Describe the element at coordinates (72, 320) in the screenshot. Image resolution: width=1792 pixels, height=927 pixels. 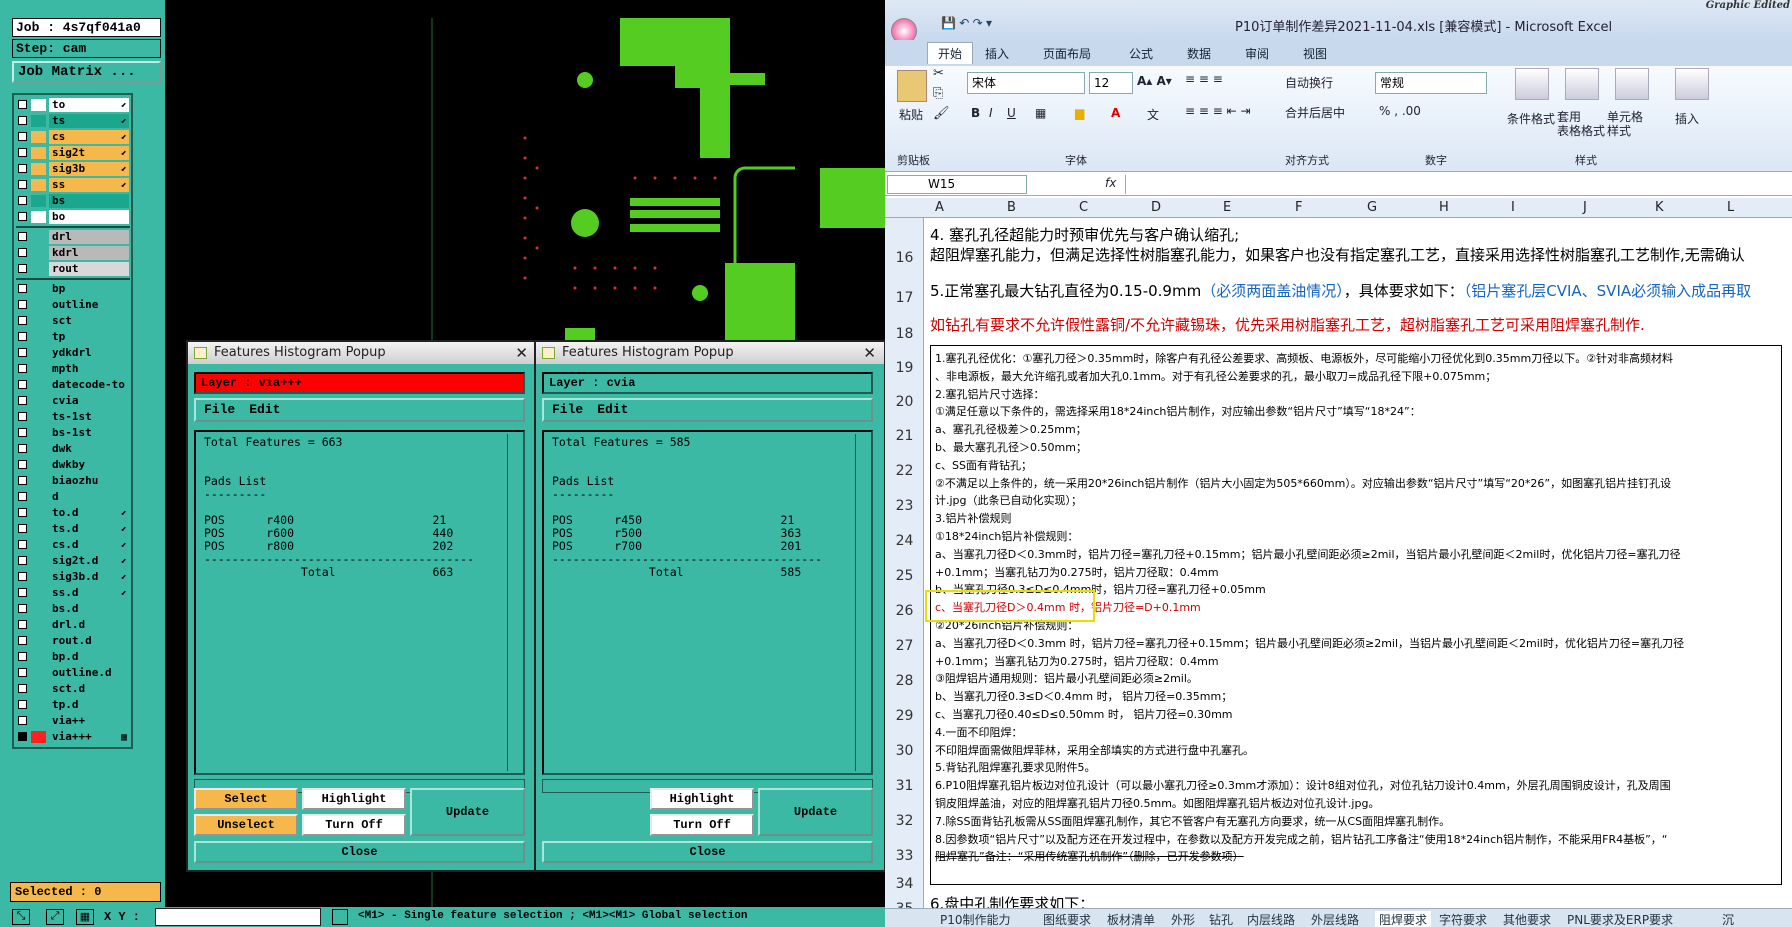
I see `layer-row: sct` at that location.